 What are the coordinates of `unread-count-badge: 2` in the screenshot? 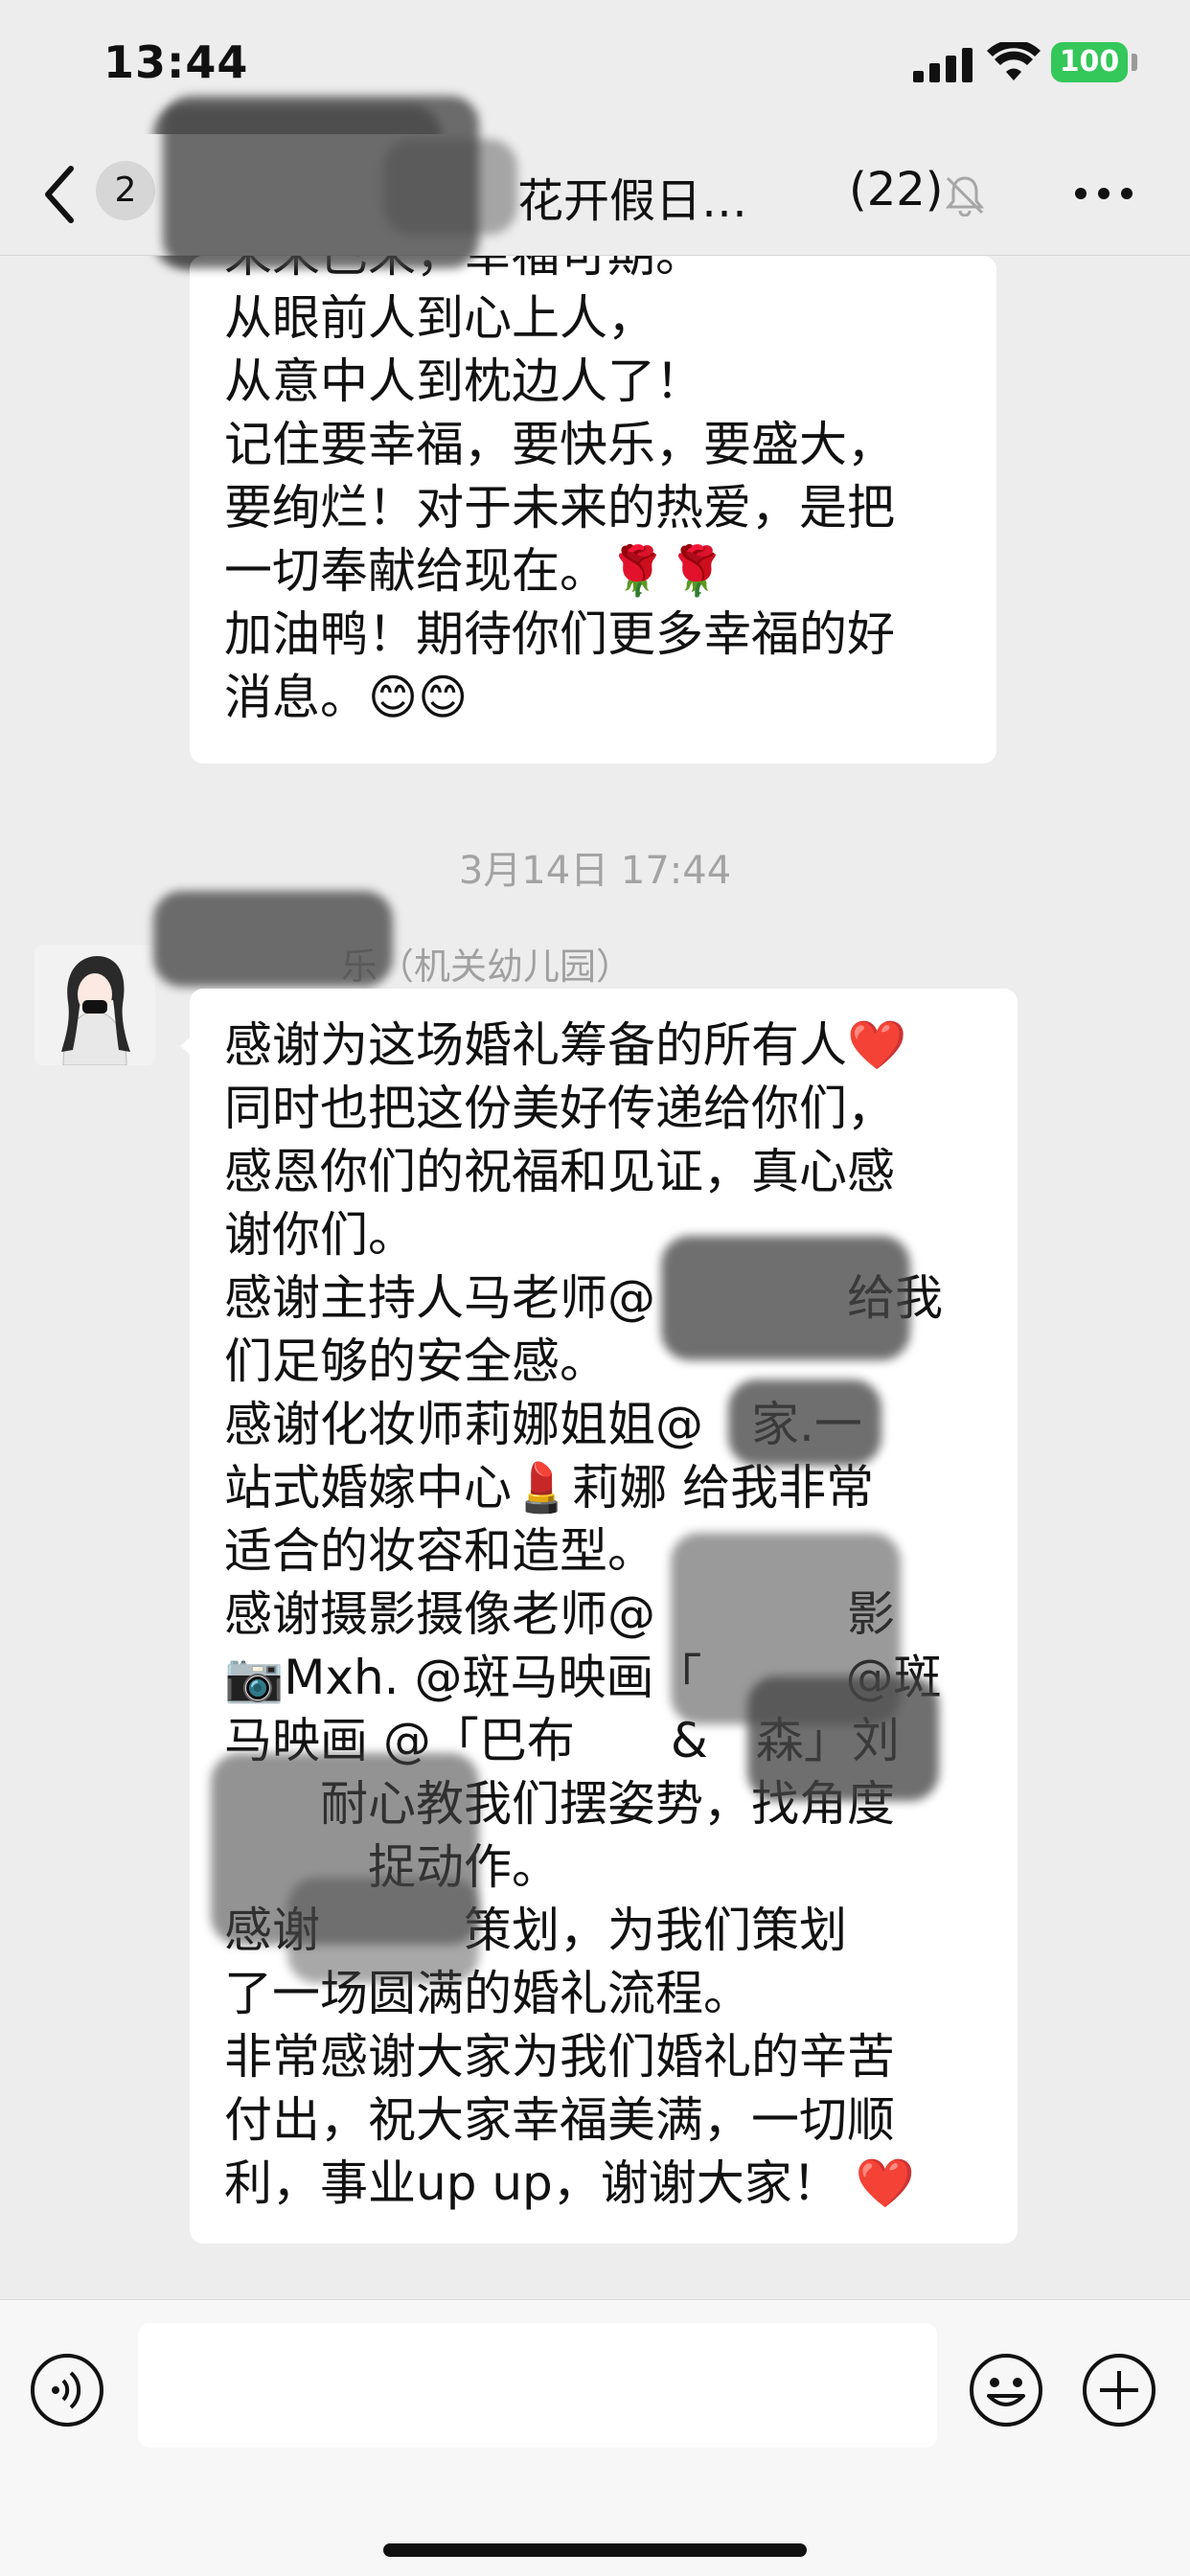 It's located at (125, 190).